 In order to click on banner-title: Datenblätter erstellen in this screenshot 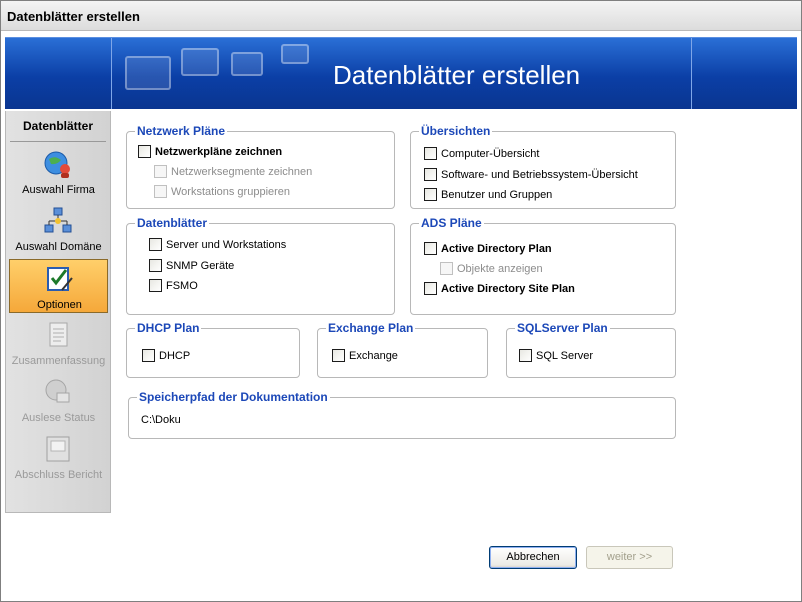, I will do `click(457, 75)`.